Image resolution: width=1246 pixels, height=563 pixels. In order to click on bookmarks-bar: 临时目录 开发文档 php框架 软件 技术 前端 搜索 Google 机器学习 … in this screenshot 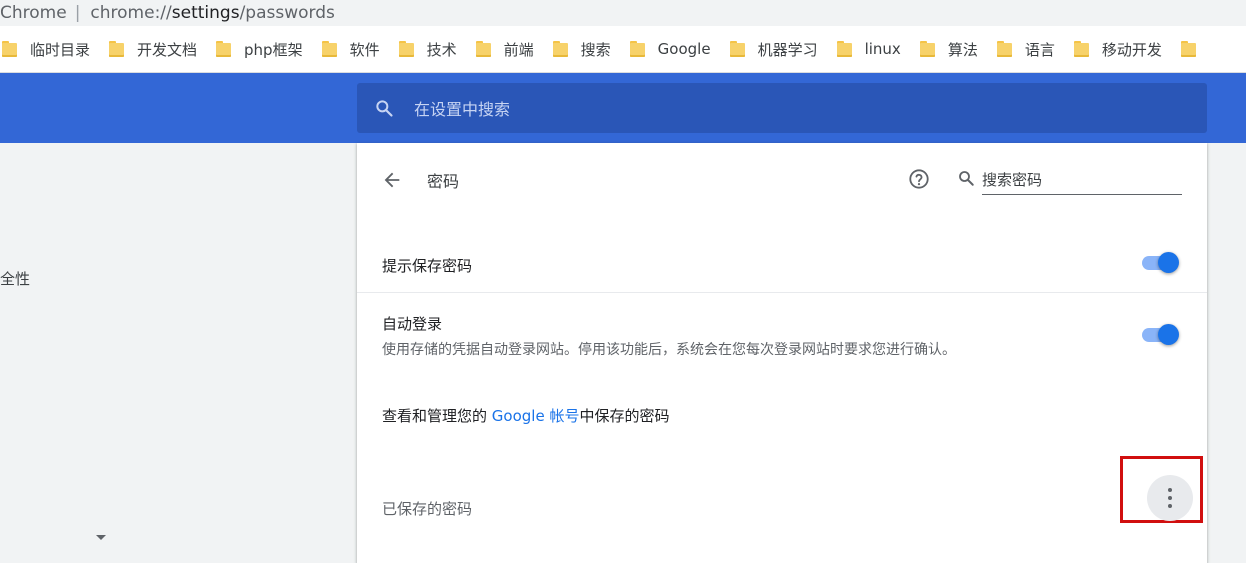, I will do `click(623, 49)`.